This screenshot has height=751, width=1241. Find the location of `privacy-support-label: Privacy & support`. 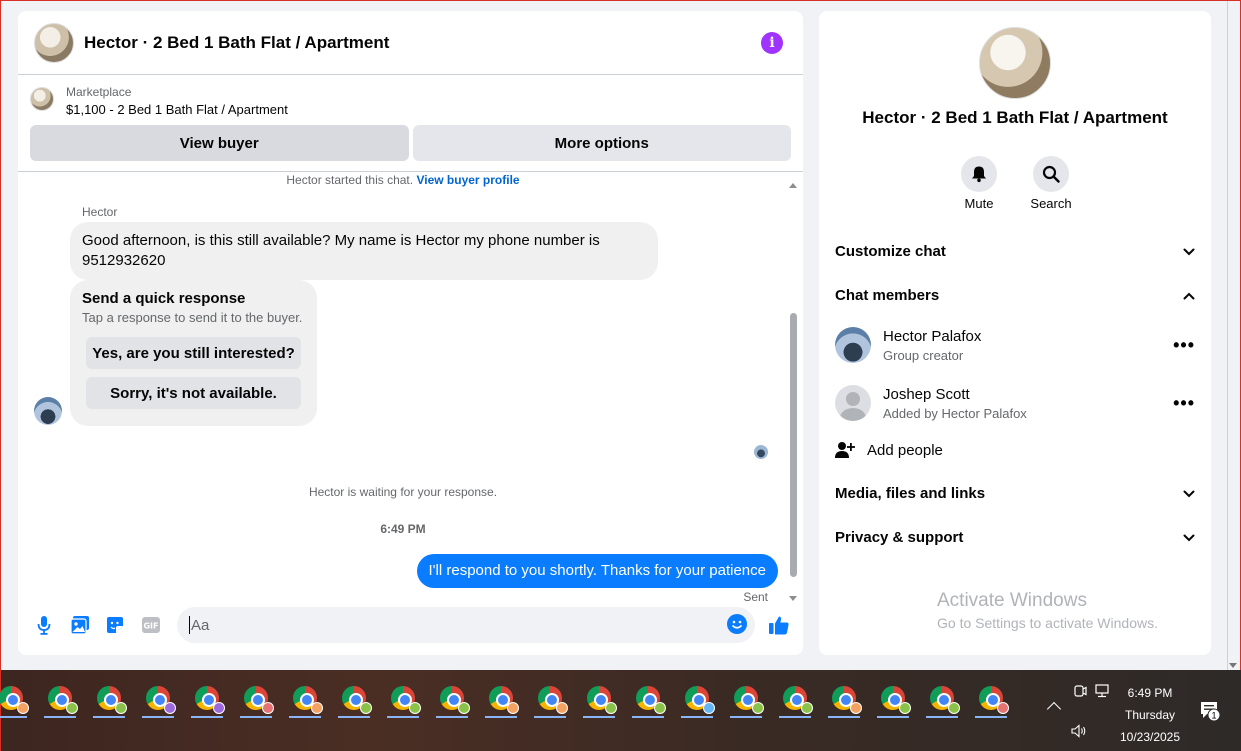

privacy-support-label: Privacy & support is located at coordinates (899, 537).